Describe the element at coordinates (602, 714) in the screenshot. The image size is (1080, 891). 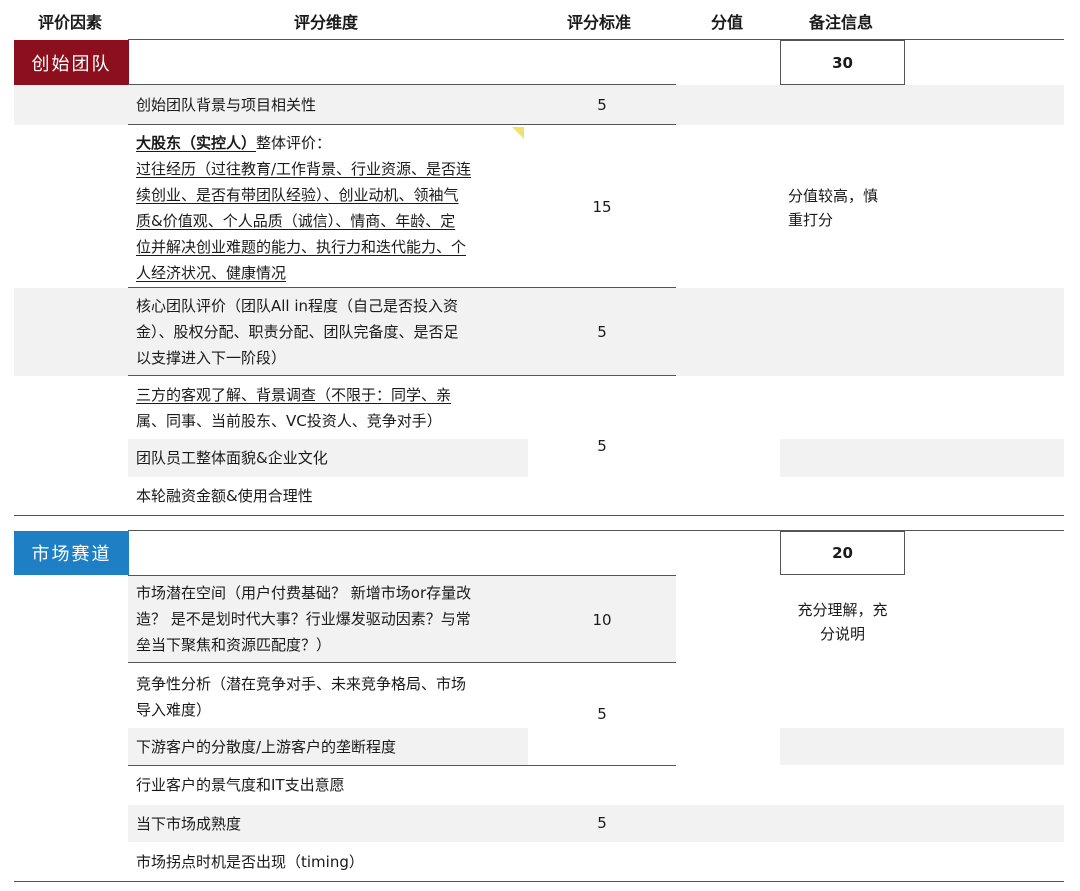
I see `market-group-standard-a: 5` at that location.